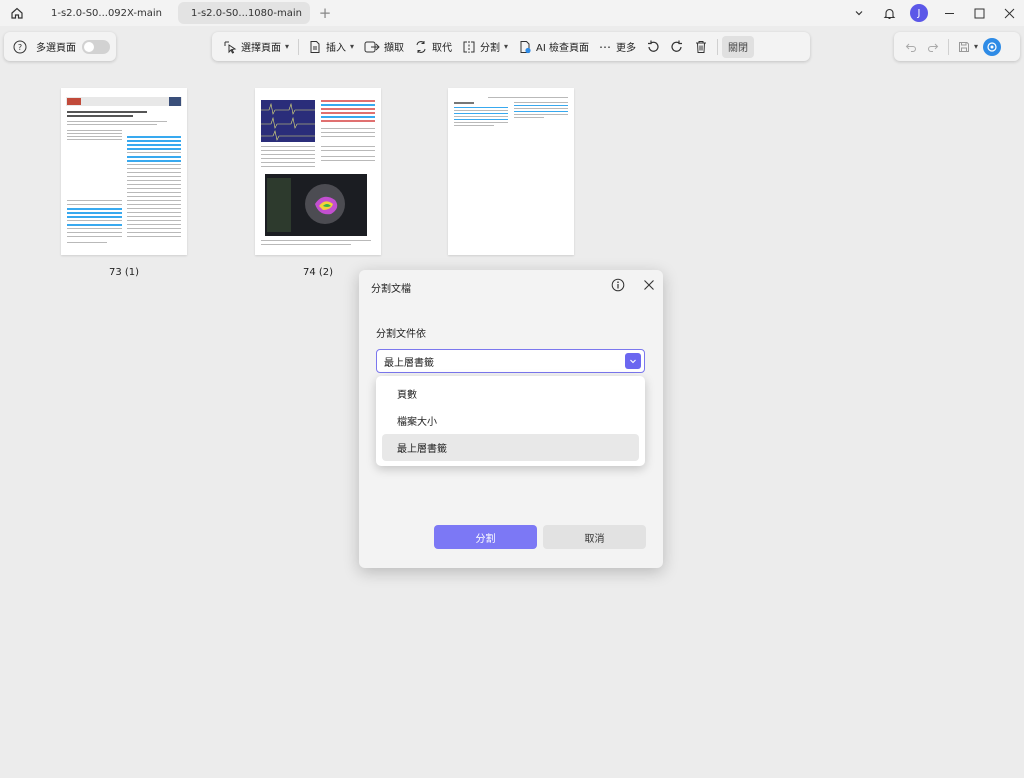 The image size is (1024, 778). Describe the element at coordinates (315, 46) in the screenshot. I see `insert-page-icon` at that location.